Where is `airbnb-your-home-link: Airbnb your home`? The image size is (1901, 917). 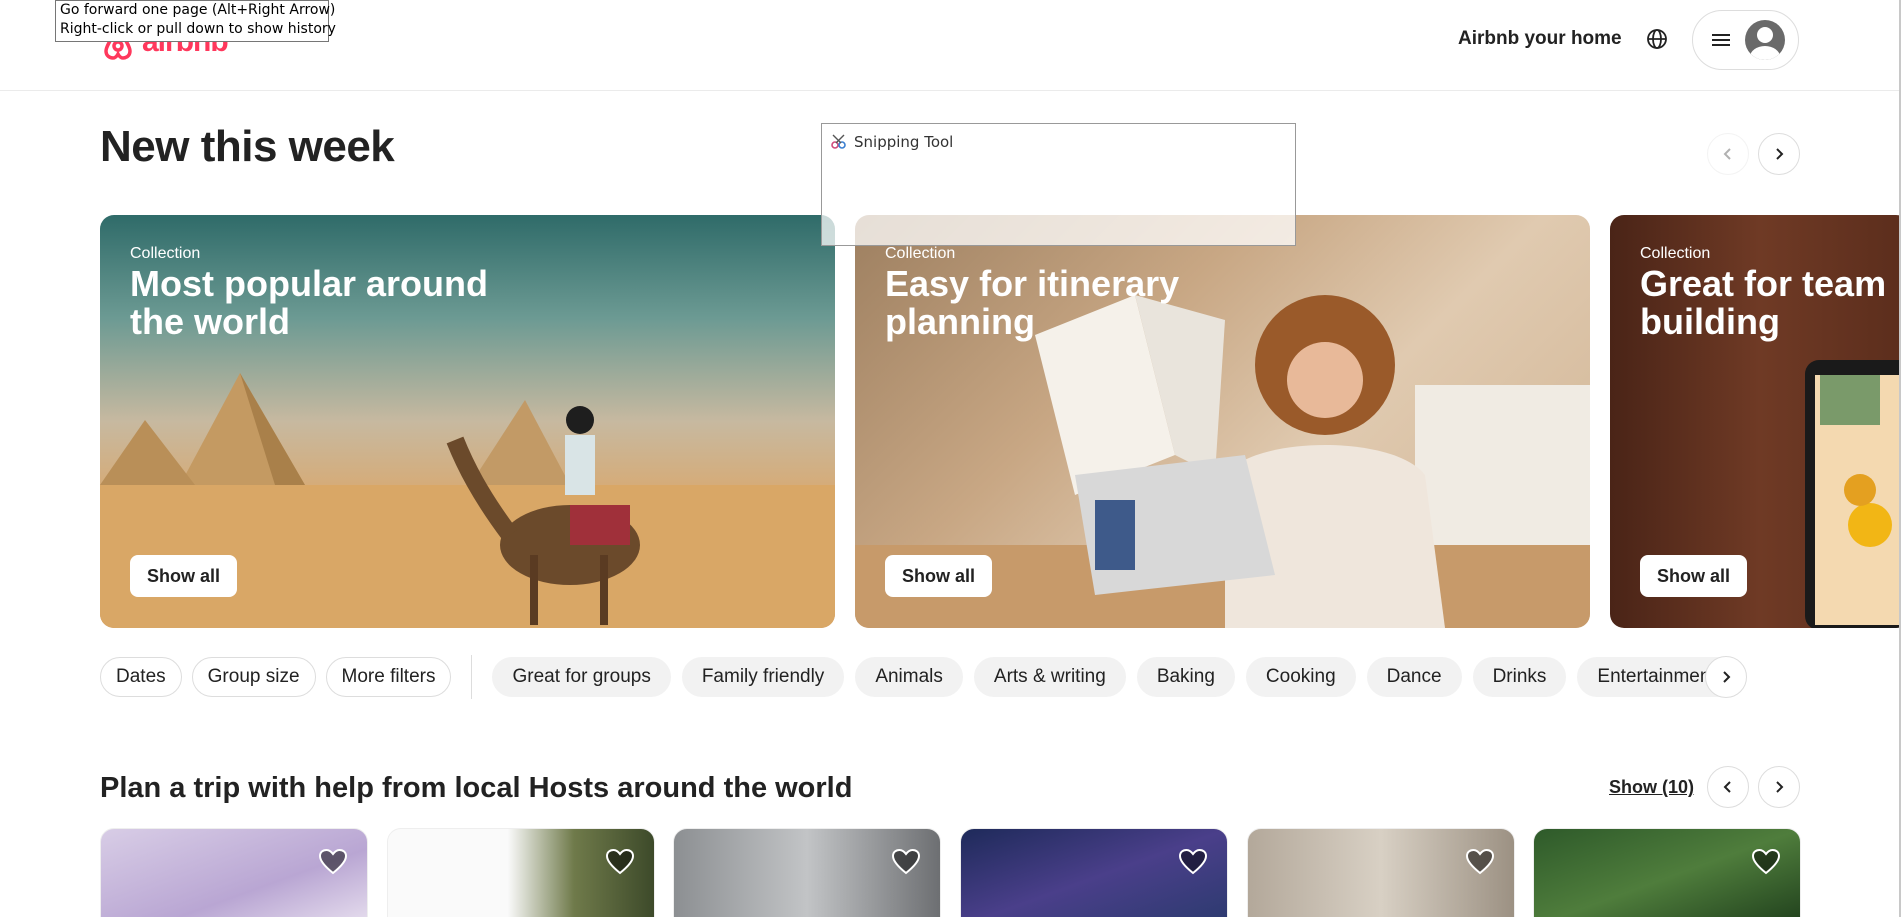
airbnb-your-home-link: Airbnb your home is located at coordinates (1540, 39).